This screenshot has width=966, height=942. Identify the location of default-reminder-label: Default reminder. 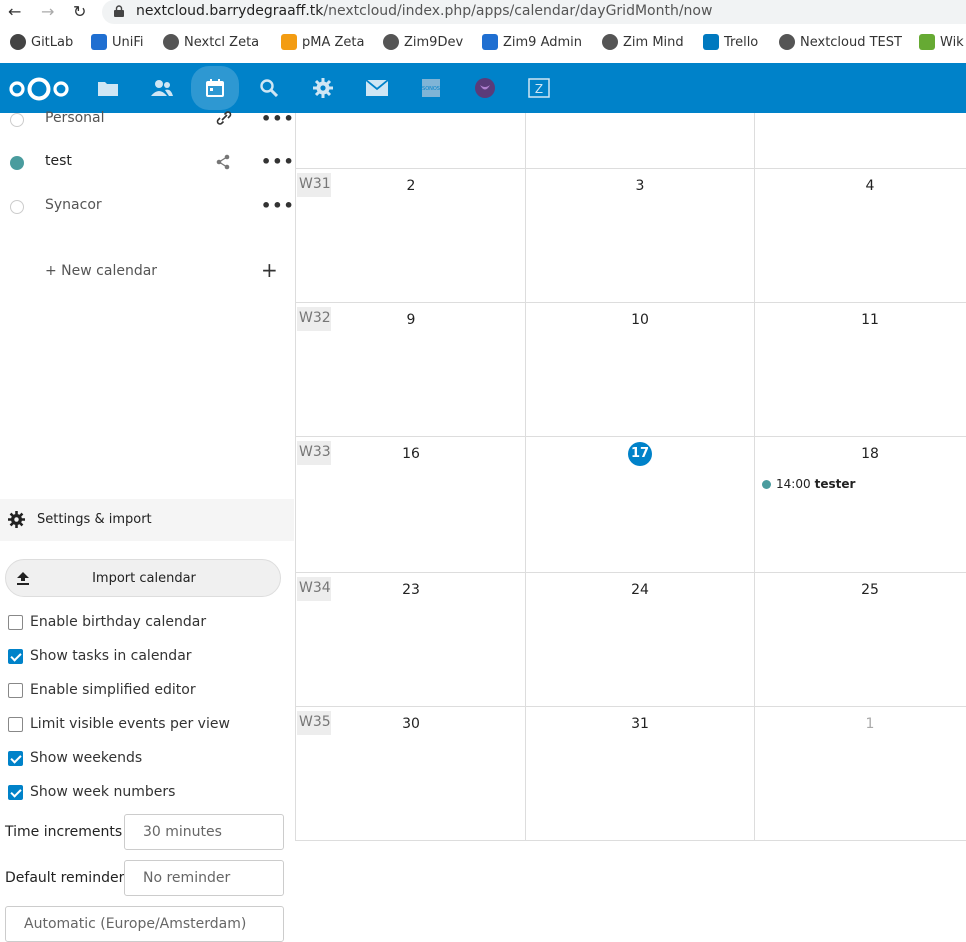
(65, 878).